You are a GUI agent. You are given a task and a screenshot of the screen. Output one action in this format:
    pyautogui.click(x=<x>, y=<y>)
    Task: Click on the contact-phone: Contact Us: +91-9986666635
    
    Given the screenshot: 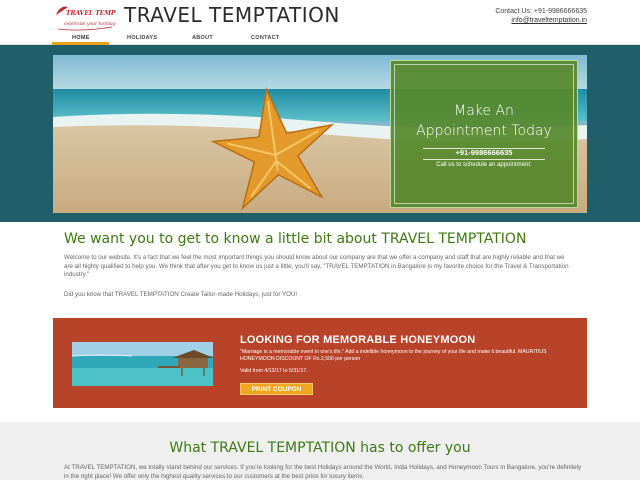 What is the action you would take?
    pyautogui.click(x=541, y=11)
    